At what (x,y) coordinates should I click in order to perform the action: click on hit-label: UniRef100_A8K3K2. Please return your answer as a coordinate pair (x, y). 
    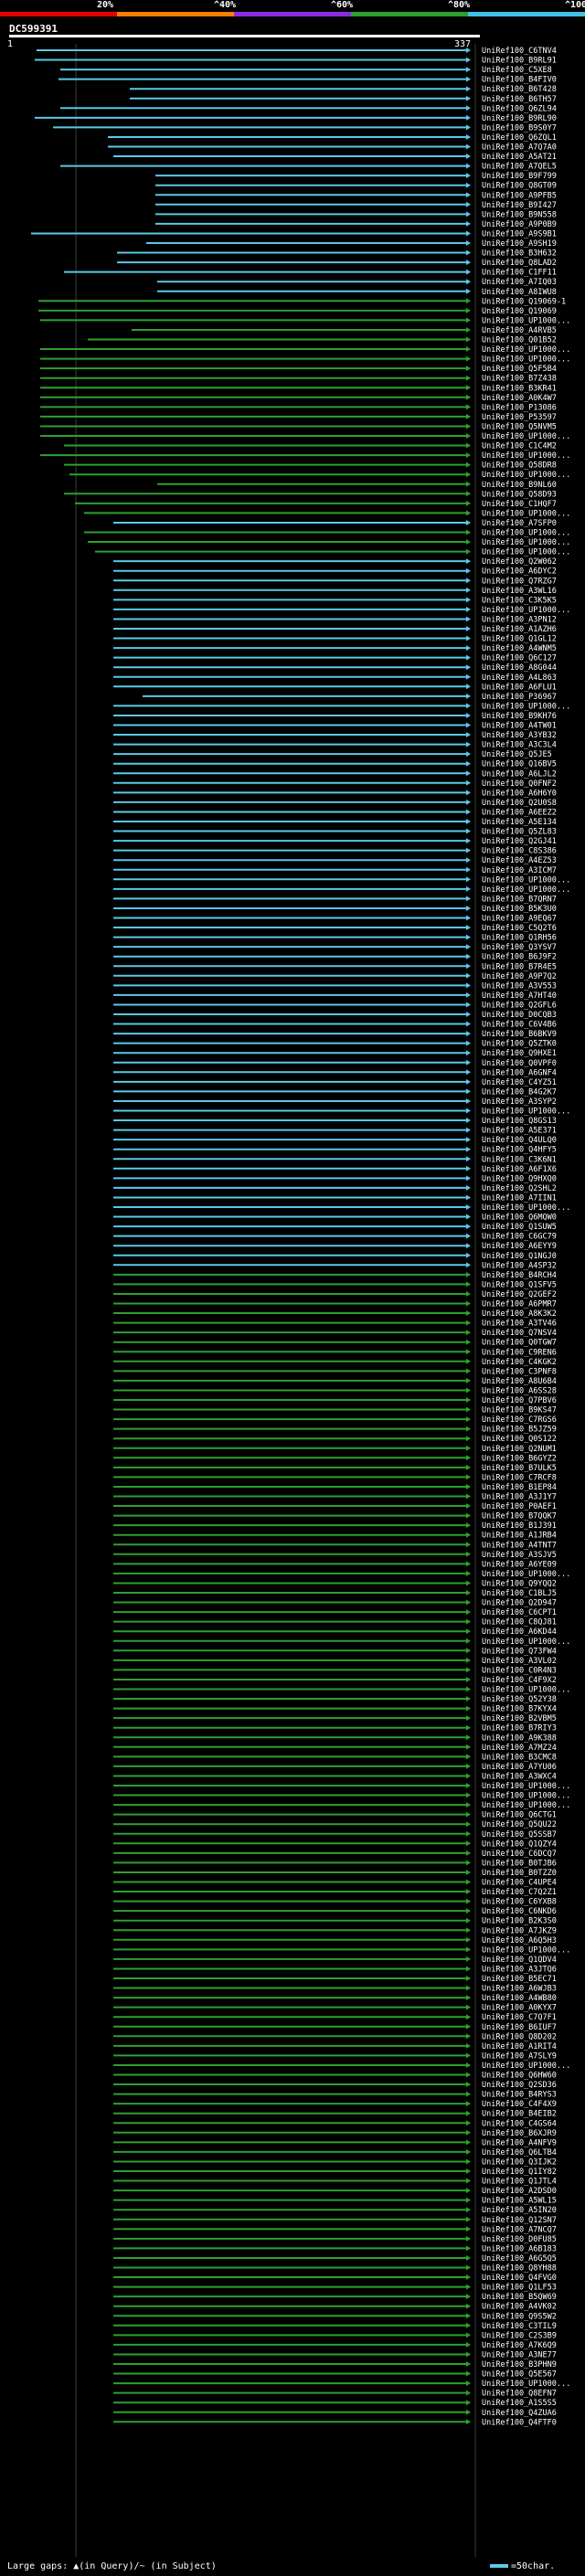
    Looking at the image, I should click on (519, 1314).